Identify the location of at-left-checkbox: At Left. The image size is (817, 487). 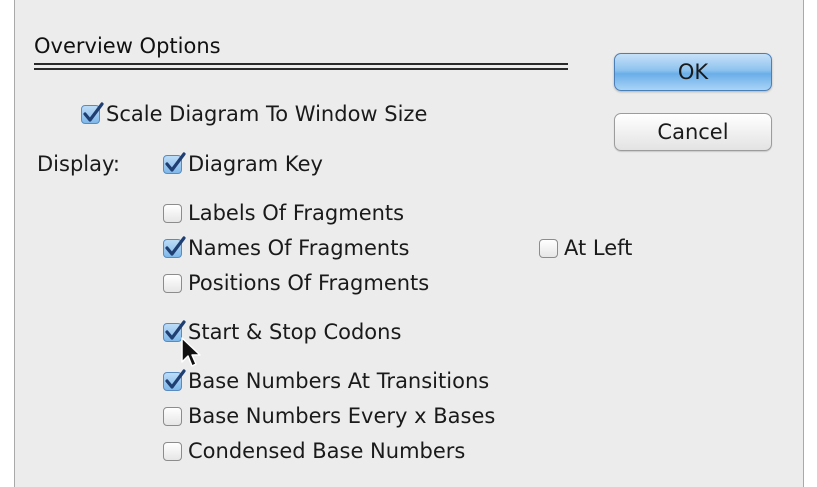
(585, 248).